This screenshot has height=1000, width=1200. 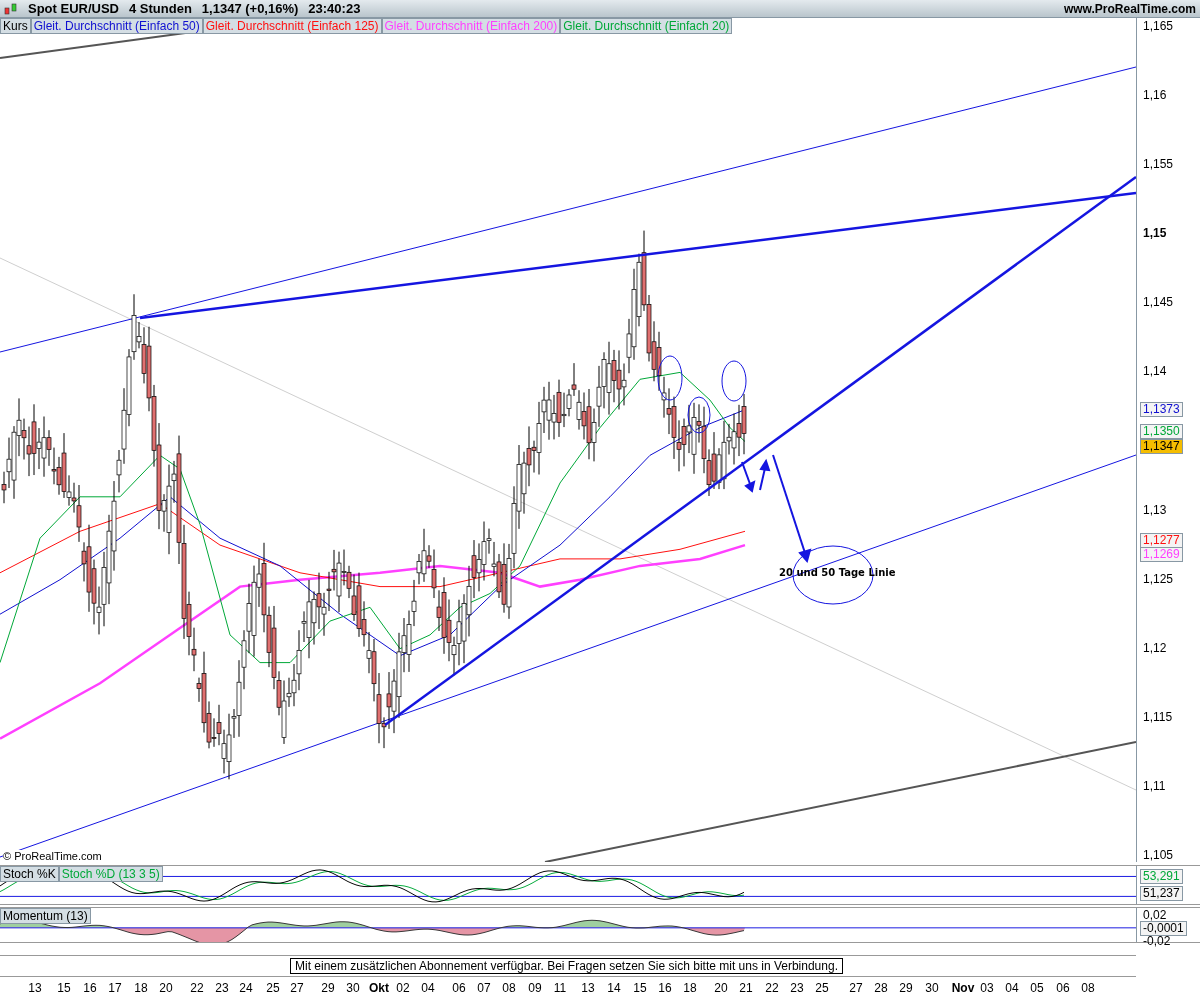 I want to click on legend-label: Stoch %K, so click(x=29, y=874).